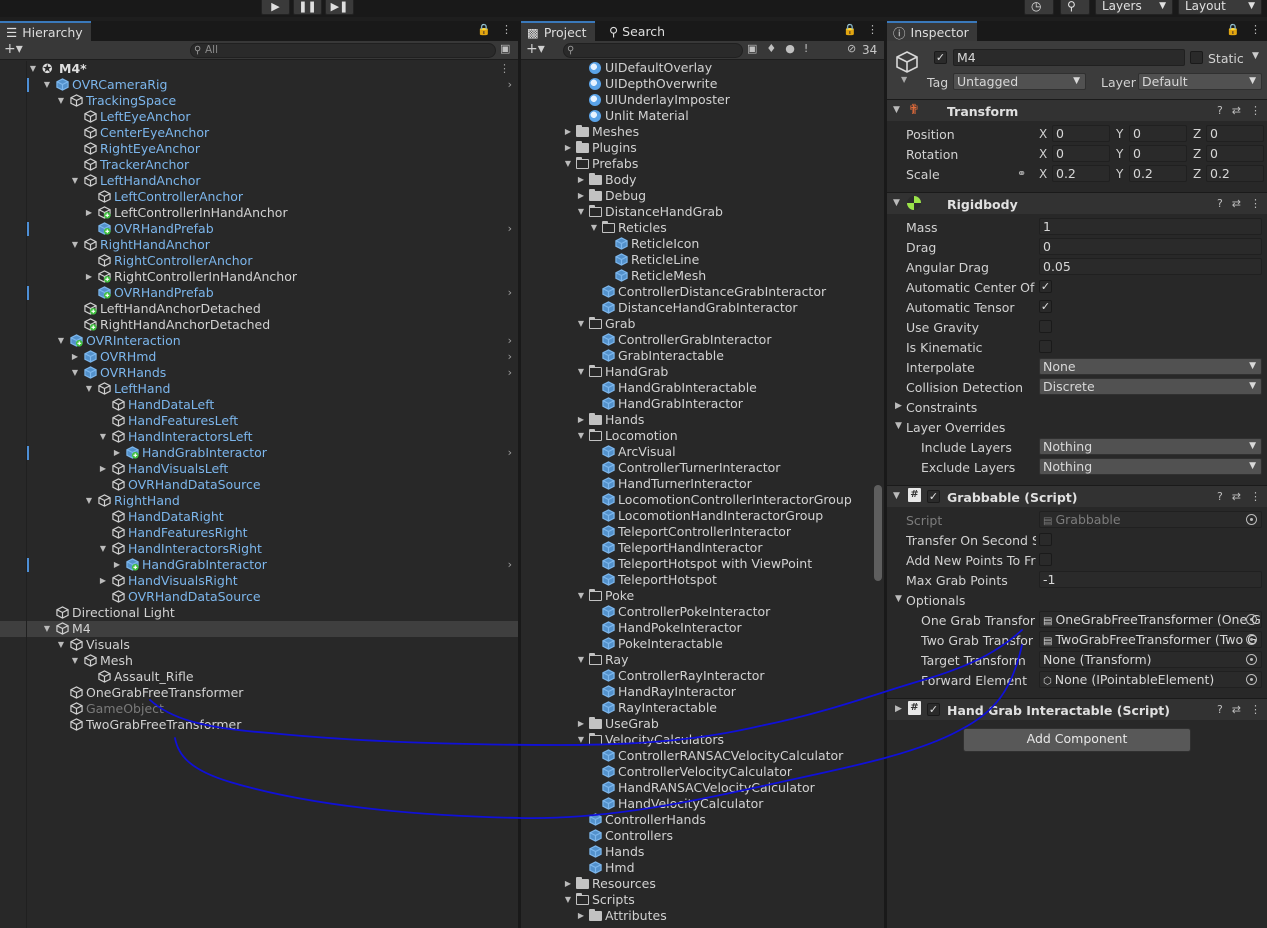 This screenshot has height=928, width=1267. Describe the element at coordinates (1075, 7) in the screenshot. I see `search-button: ⚲` at that location.